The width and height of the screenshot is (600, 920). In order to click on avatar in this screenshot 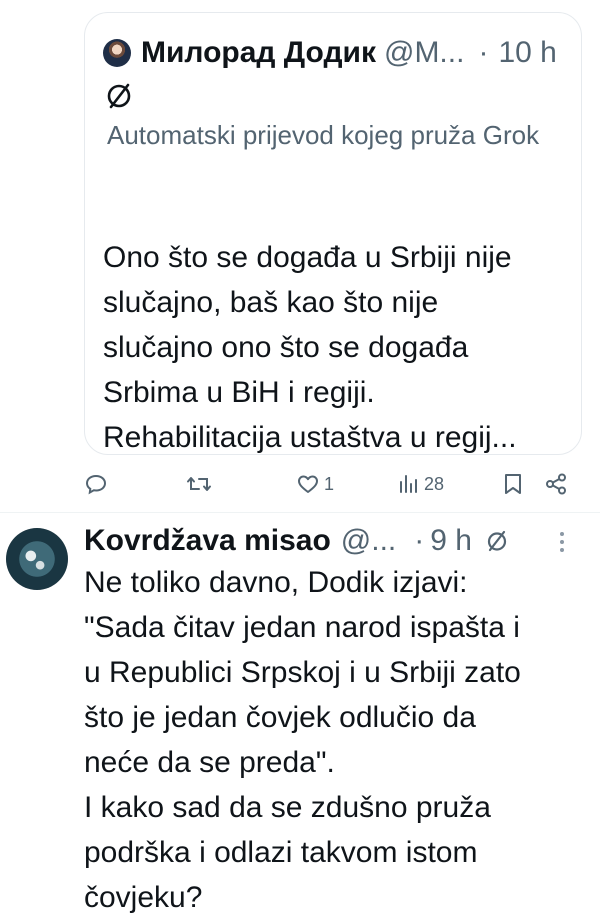, I will do `click(117, 53)`.